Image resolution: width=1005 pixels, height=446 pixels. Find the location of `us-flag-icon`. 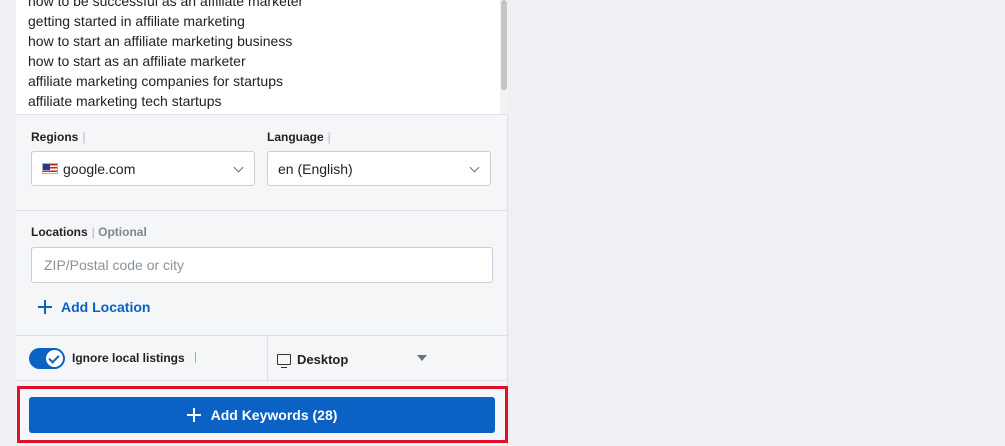

us-flag-icon is located at coordinates (50, 168).